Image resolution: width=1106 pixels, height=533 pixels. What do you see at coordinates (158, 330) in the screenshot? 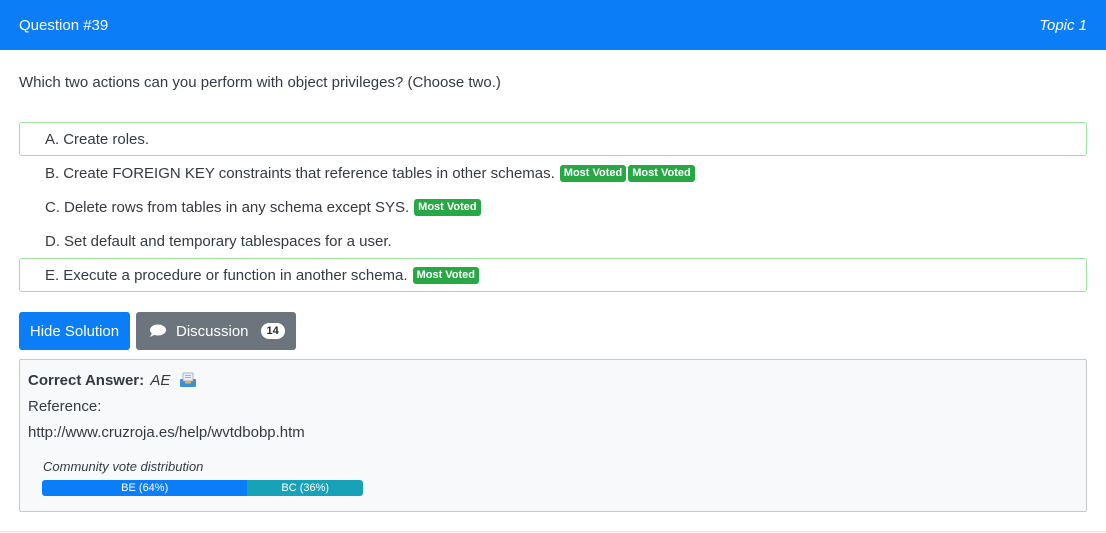
I see `chat-bubble-icon` at bounding box center [158, 330].